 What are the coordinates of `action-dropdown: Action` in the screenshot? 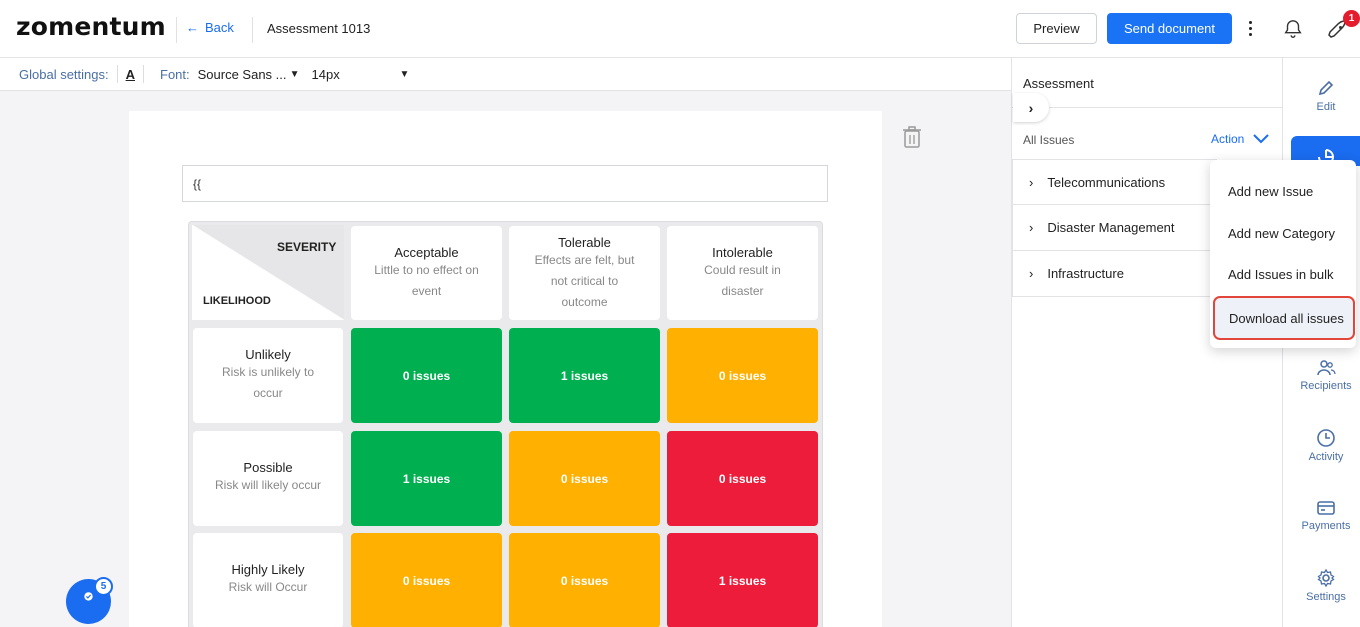 It's located at (1240, 139).